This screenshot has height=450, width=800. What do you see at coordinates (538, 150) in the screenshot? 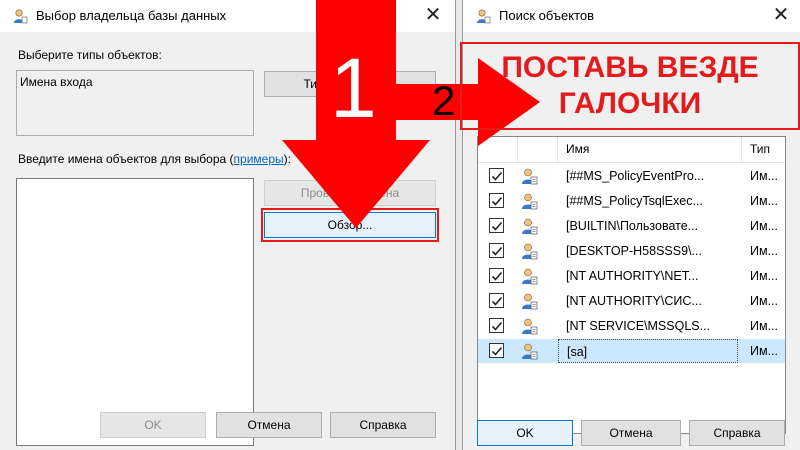
I see `column-header-icon` at bounding box center [538, 150].